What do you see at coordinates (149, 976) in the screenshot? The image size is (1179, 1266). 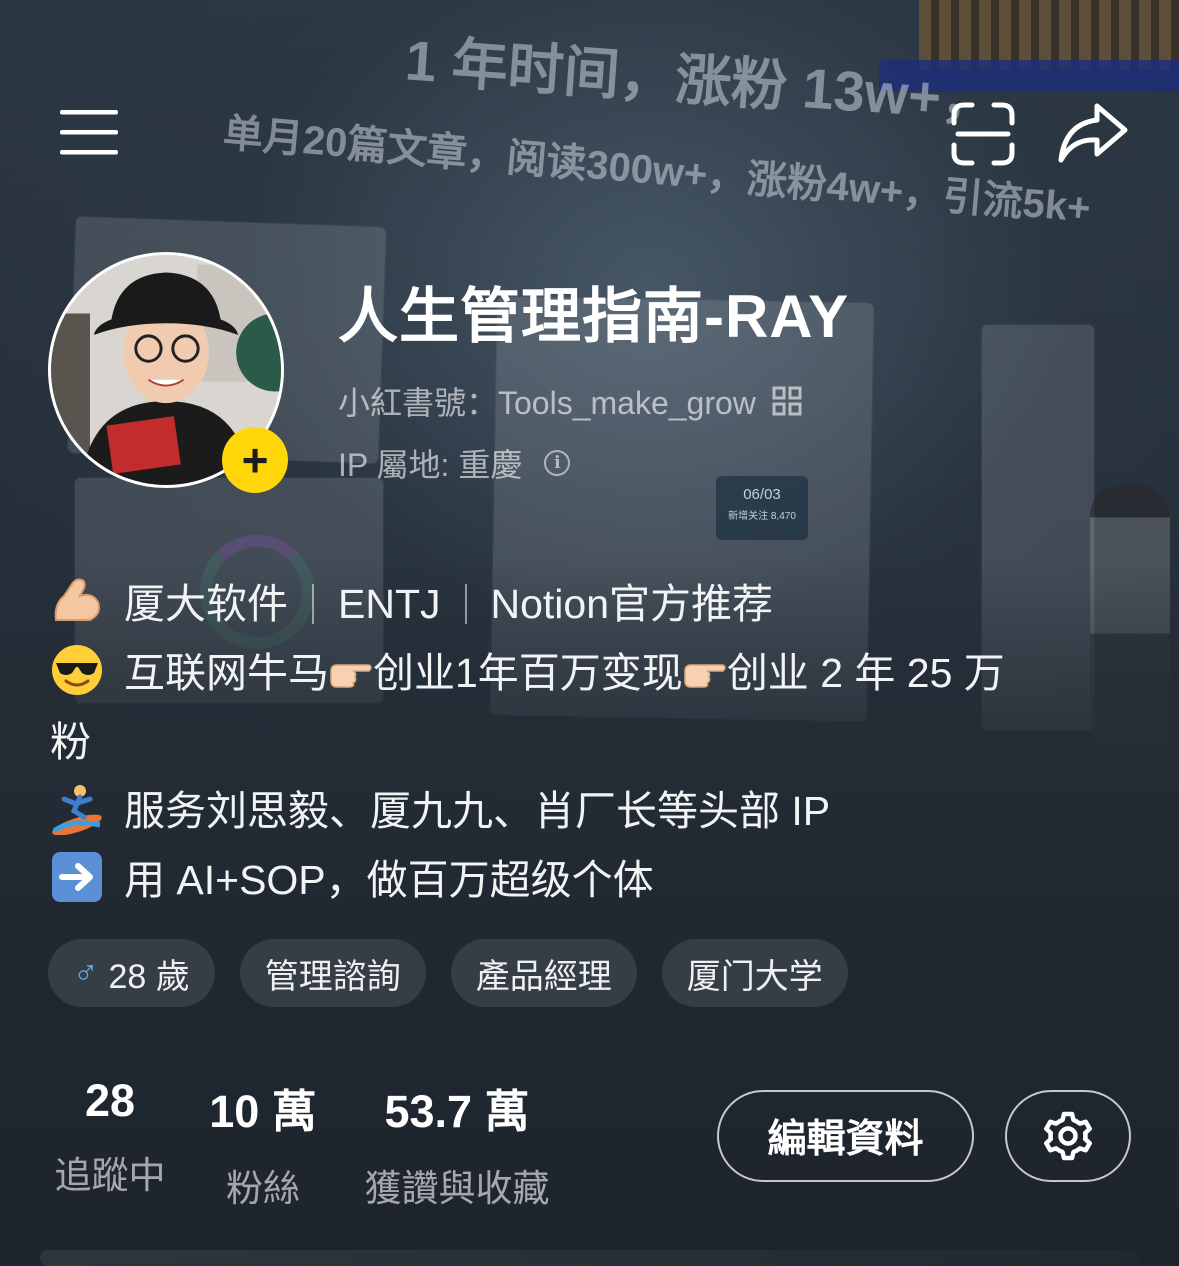 I see `tag-label: 28 歲` at bounding box center [149, 976].